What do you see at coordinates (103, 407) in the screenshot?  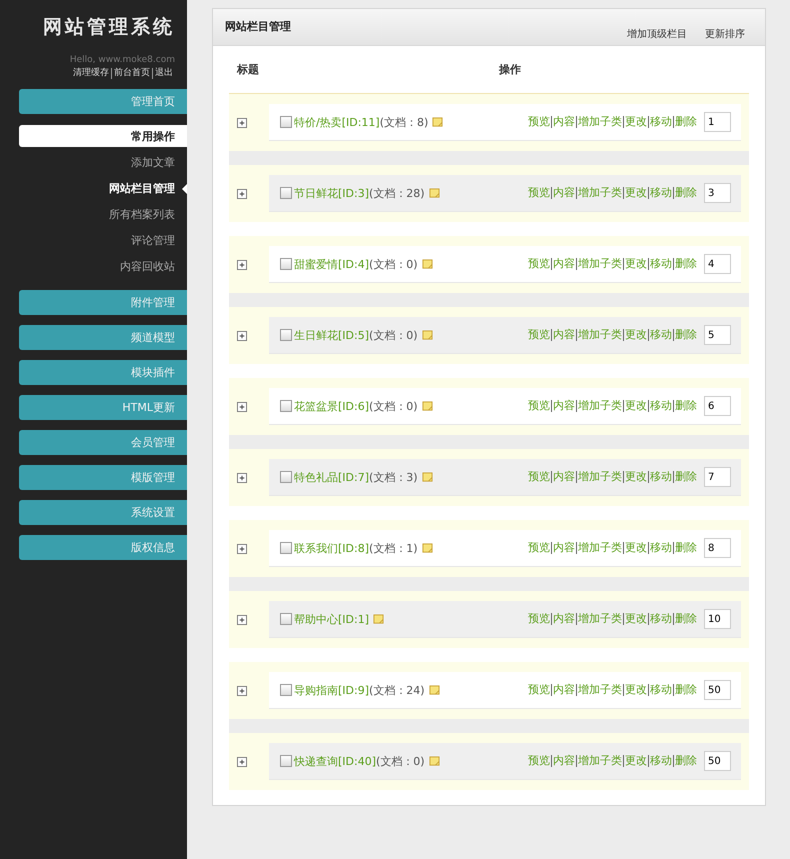 I see `menu-group-button: HTML更新` at bounding box center [103, 407].